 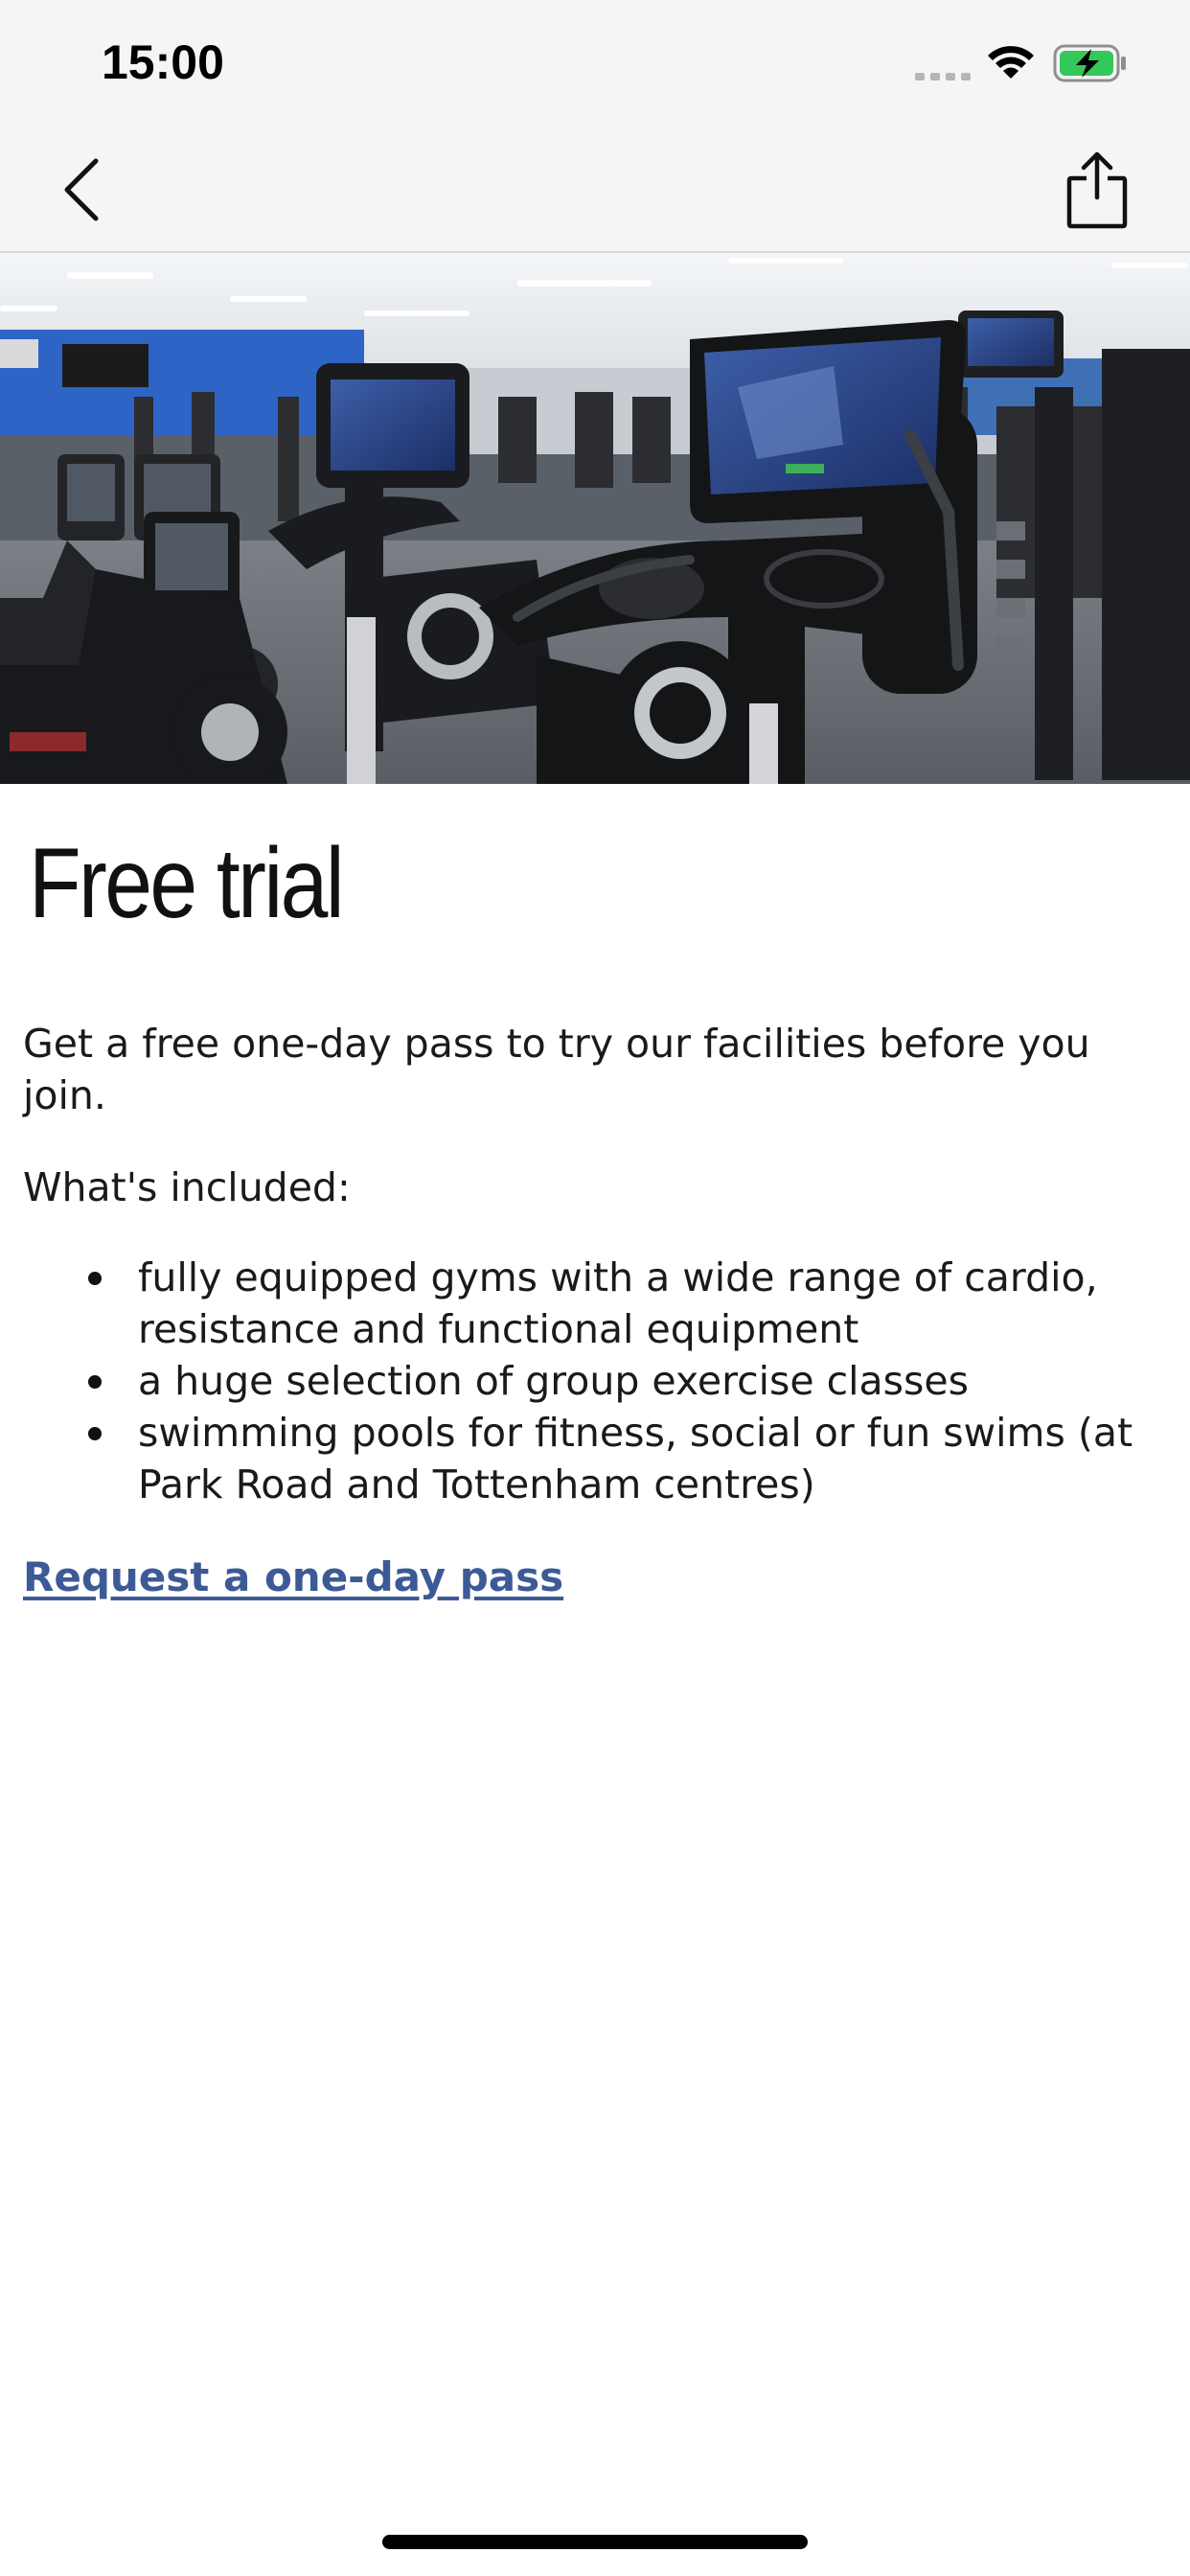 I want to click on home-indicator, so click(x=595, y=2542).